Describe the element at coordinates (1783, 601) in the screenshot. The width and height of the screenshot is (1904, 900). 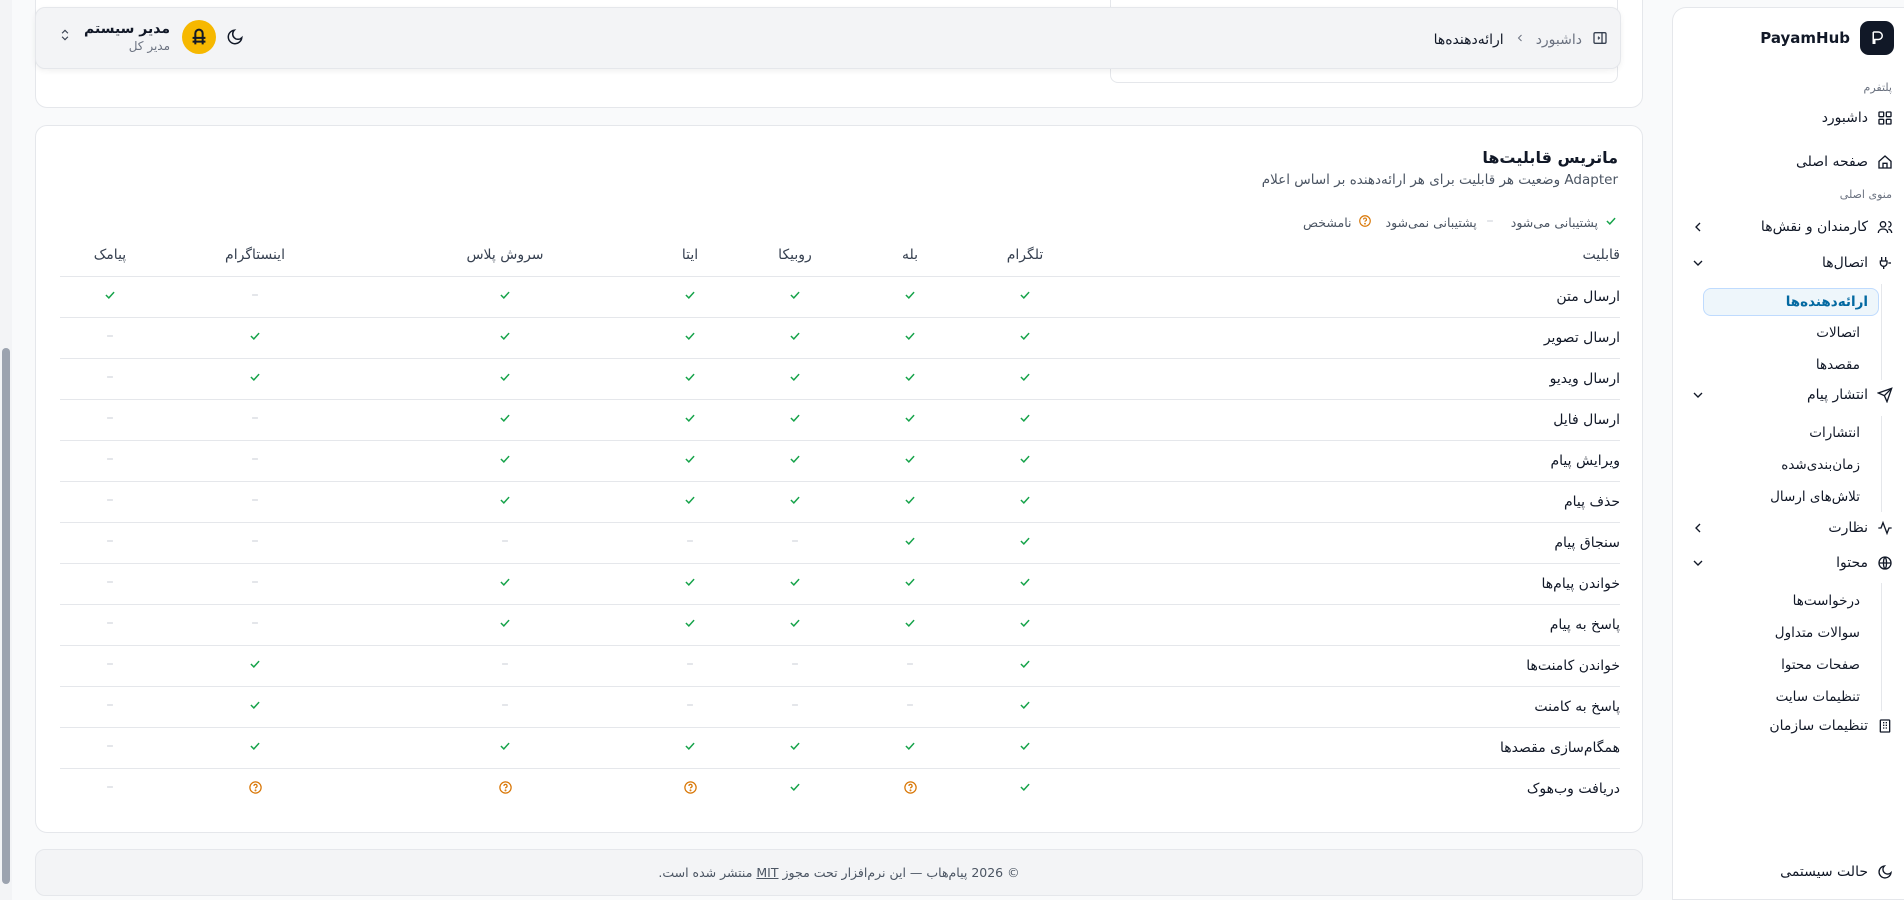
I see `sidebar-subitem-requests: درخواست‌ها` at that location.